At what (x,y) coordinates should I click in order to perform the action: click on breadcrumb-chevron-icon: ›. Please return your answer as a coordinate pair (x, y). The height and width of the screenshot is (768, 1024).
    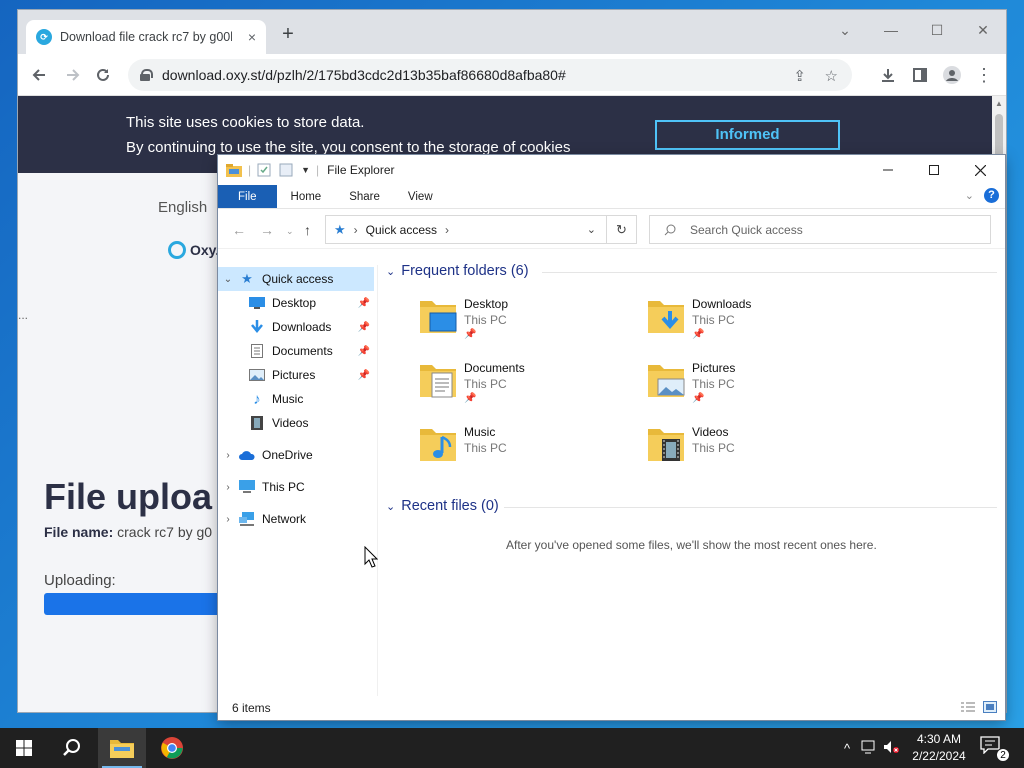
    Looking at the image, I should click on (447, 230).